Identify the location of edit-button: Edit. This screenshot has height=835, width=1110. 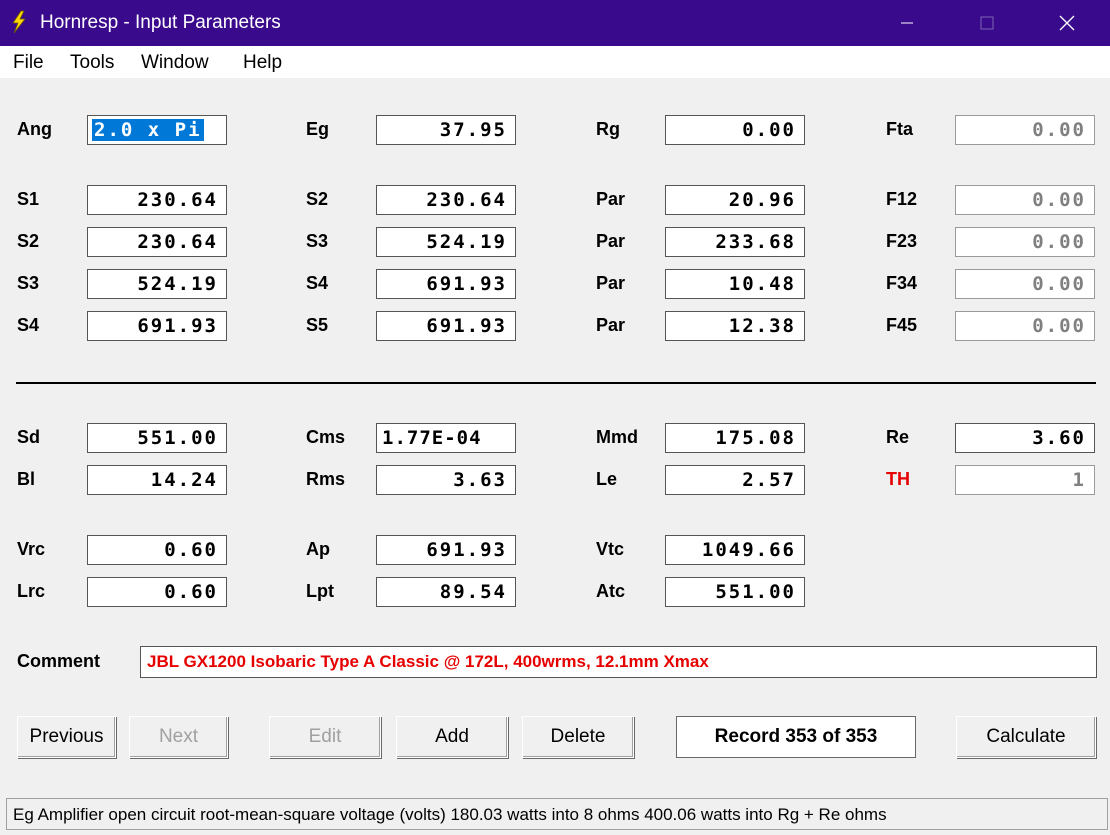
(325, 737).